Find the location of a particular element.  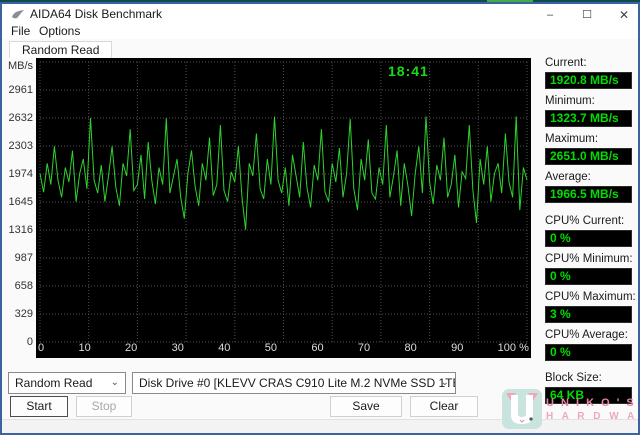

menu-options: Options is located at coordinates (59, 31).